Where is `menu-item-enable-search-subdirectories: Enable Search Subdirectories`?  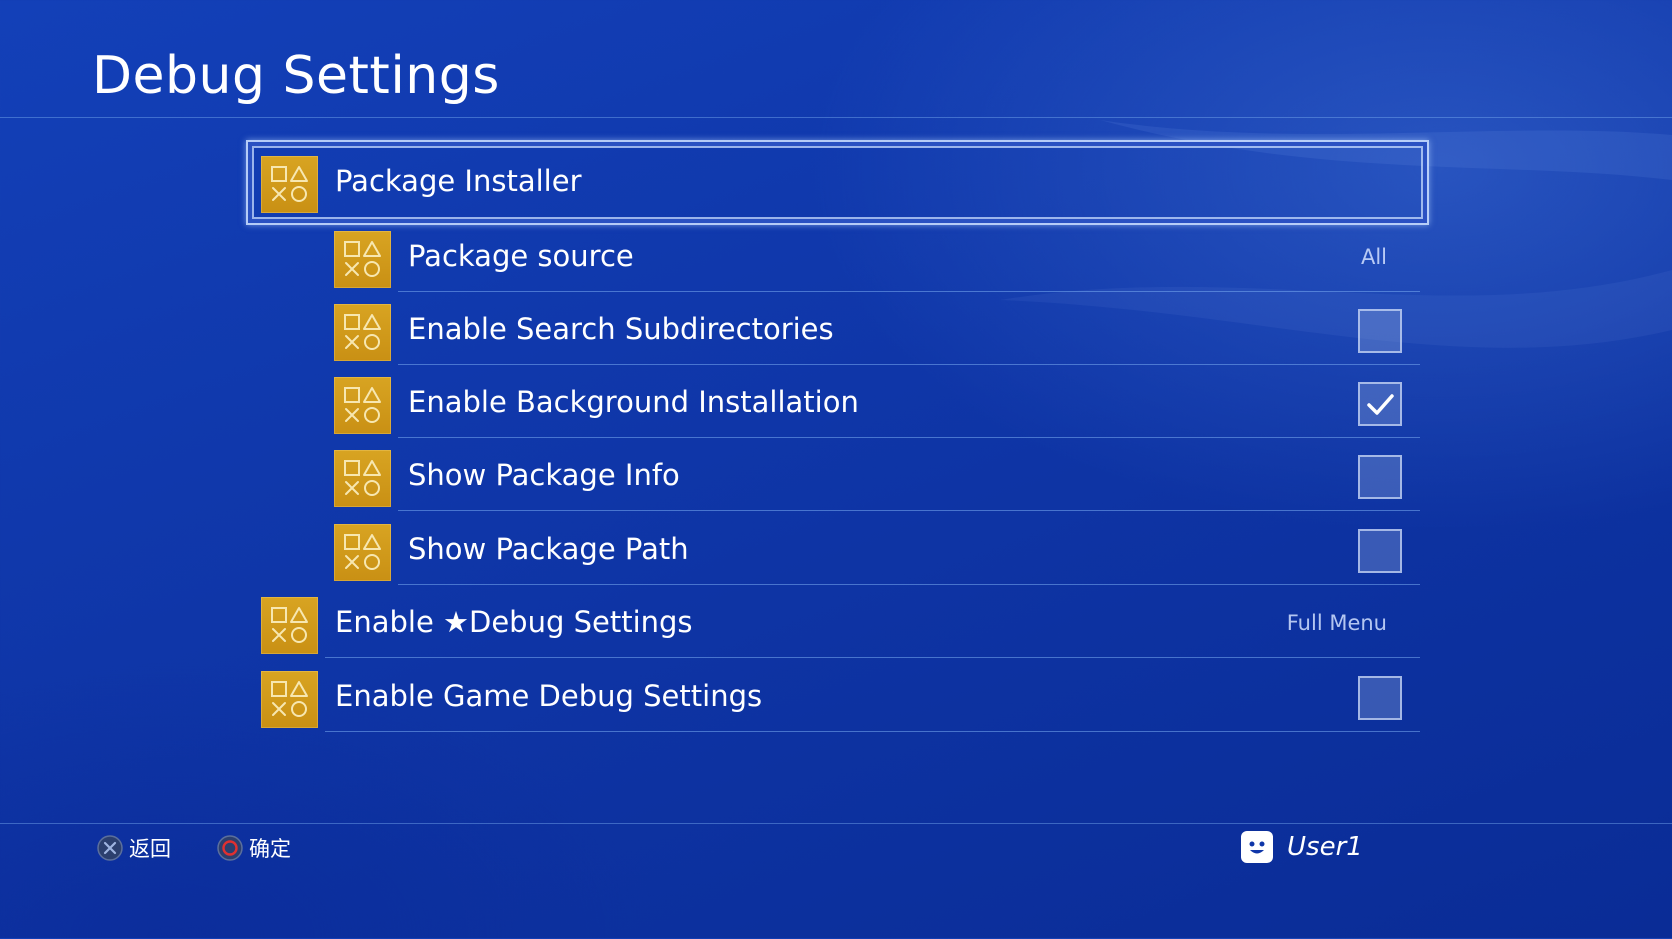
menu-item-enable-search-subdirectories: Enable Search Subdirectories is located at coordinates (877, 328).